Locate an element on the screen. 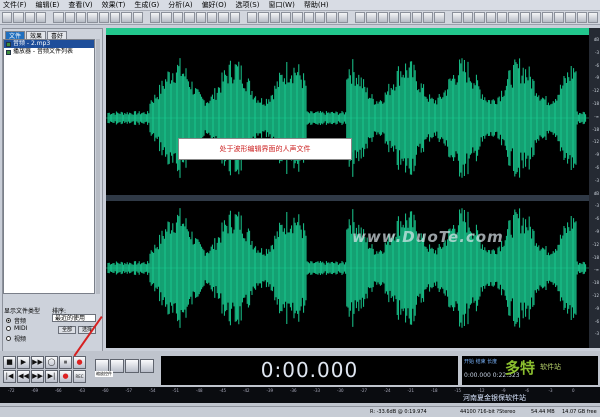 The height and width of the screenshot is (417, 600). ruler-label: -9 is located at coordinates (597, 231).